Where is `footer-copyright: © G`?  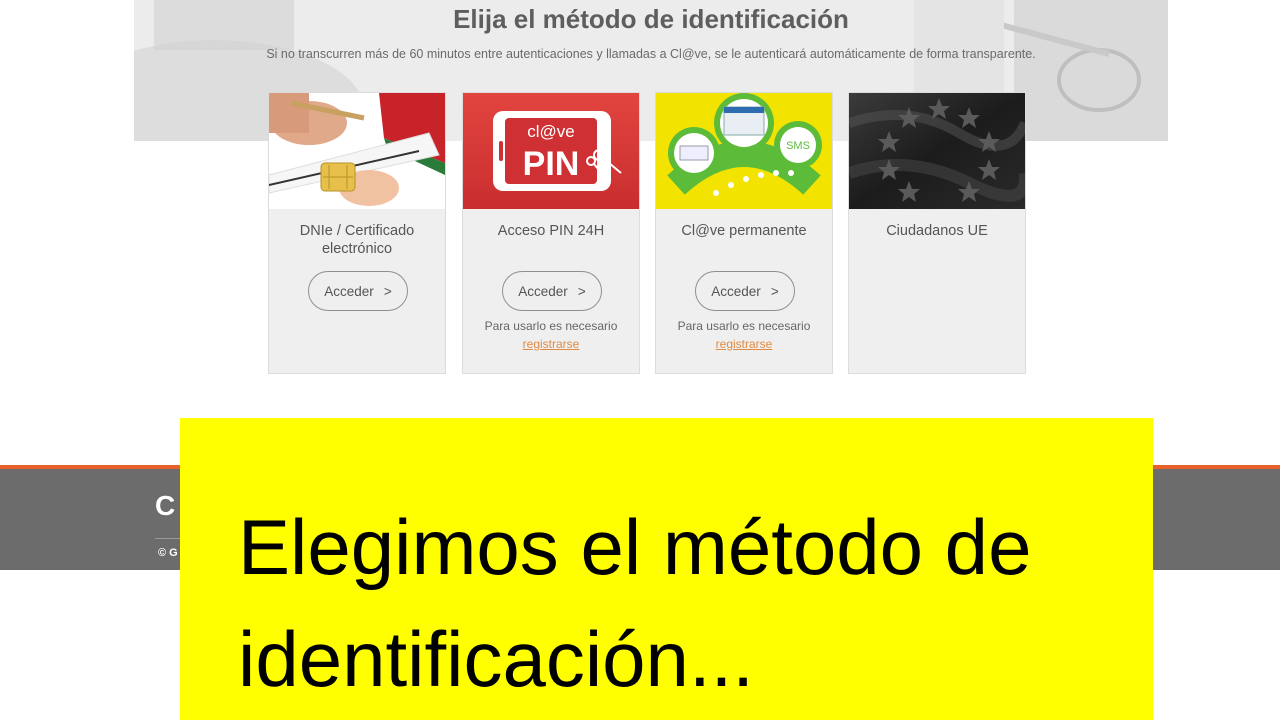 footer-copyright: © G is located at coordinates (168, 553).